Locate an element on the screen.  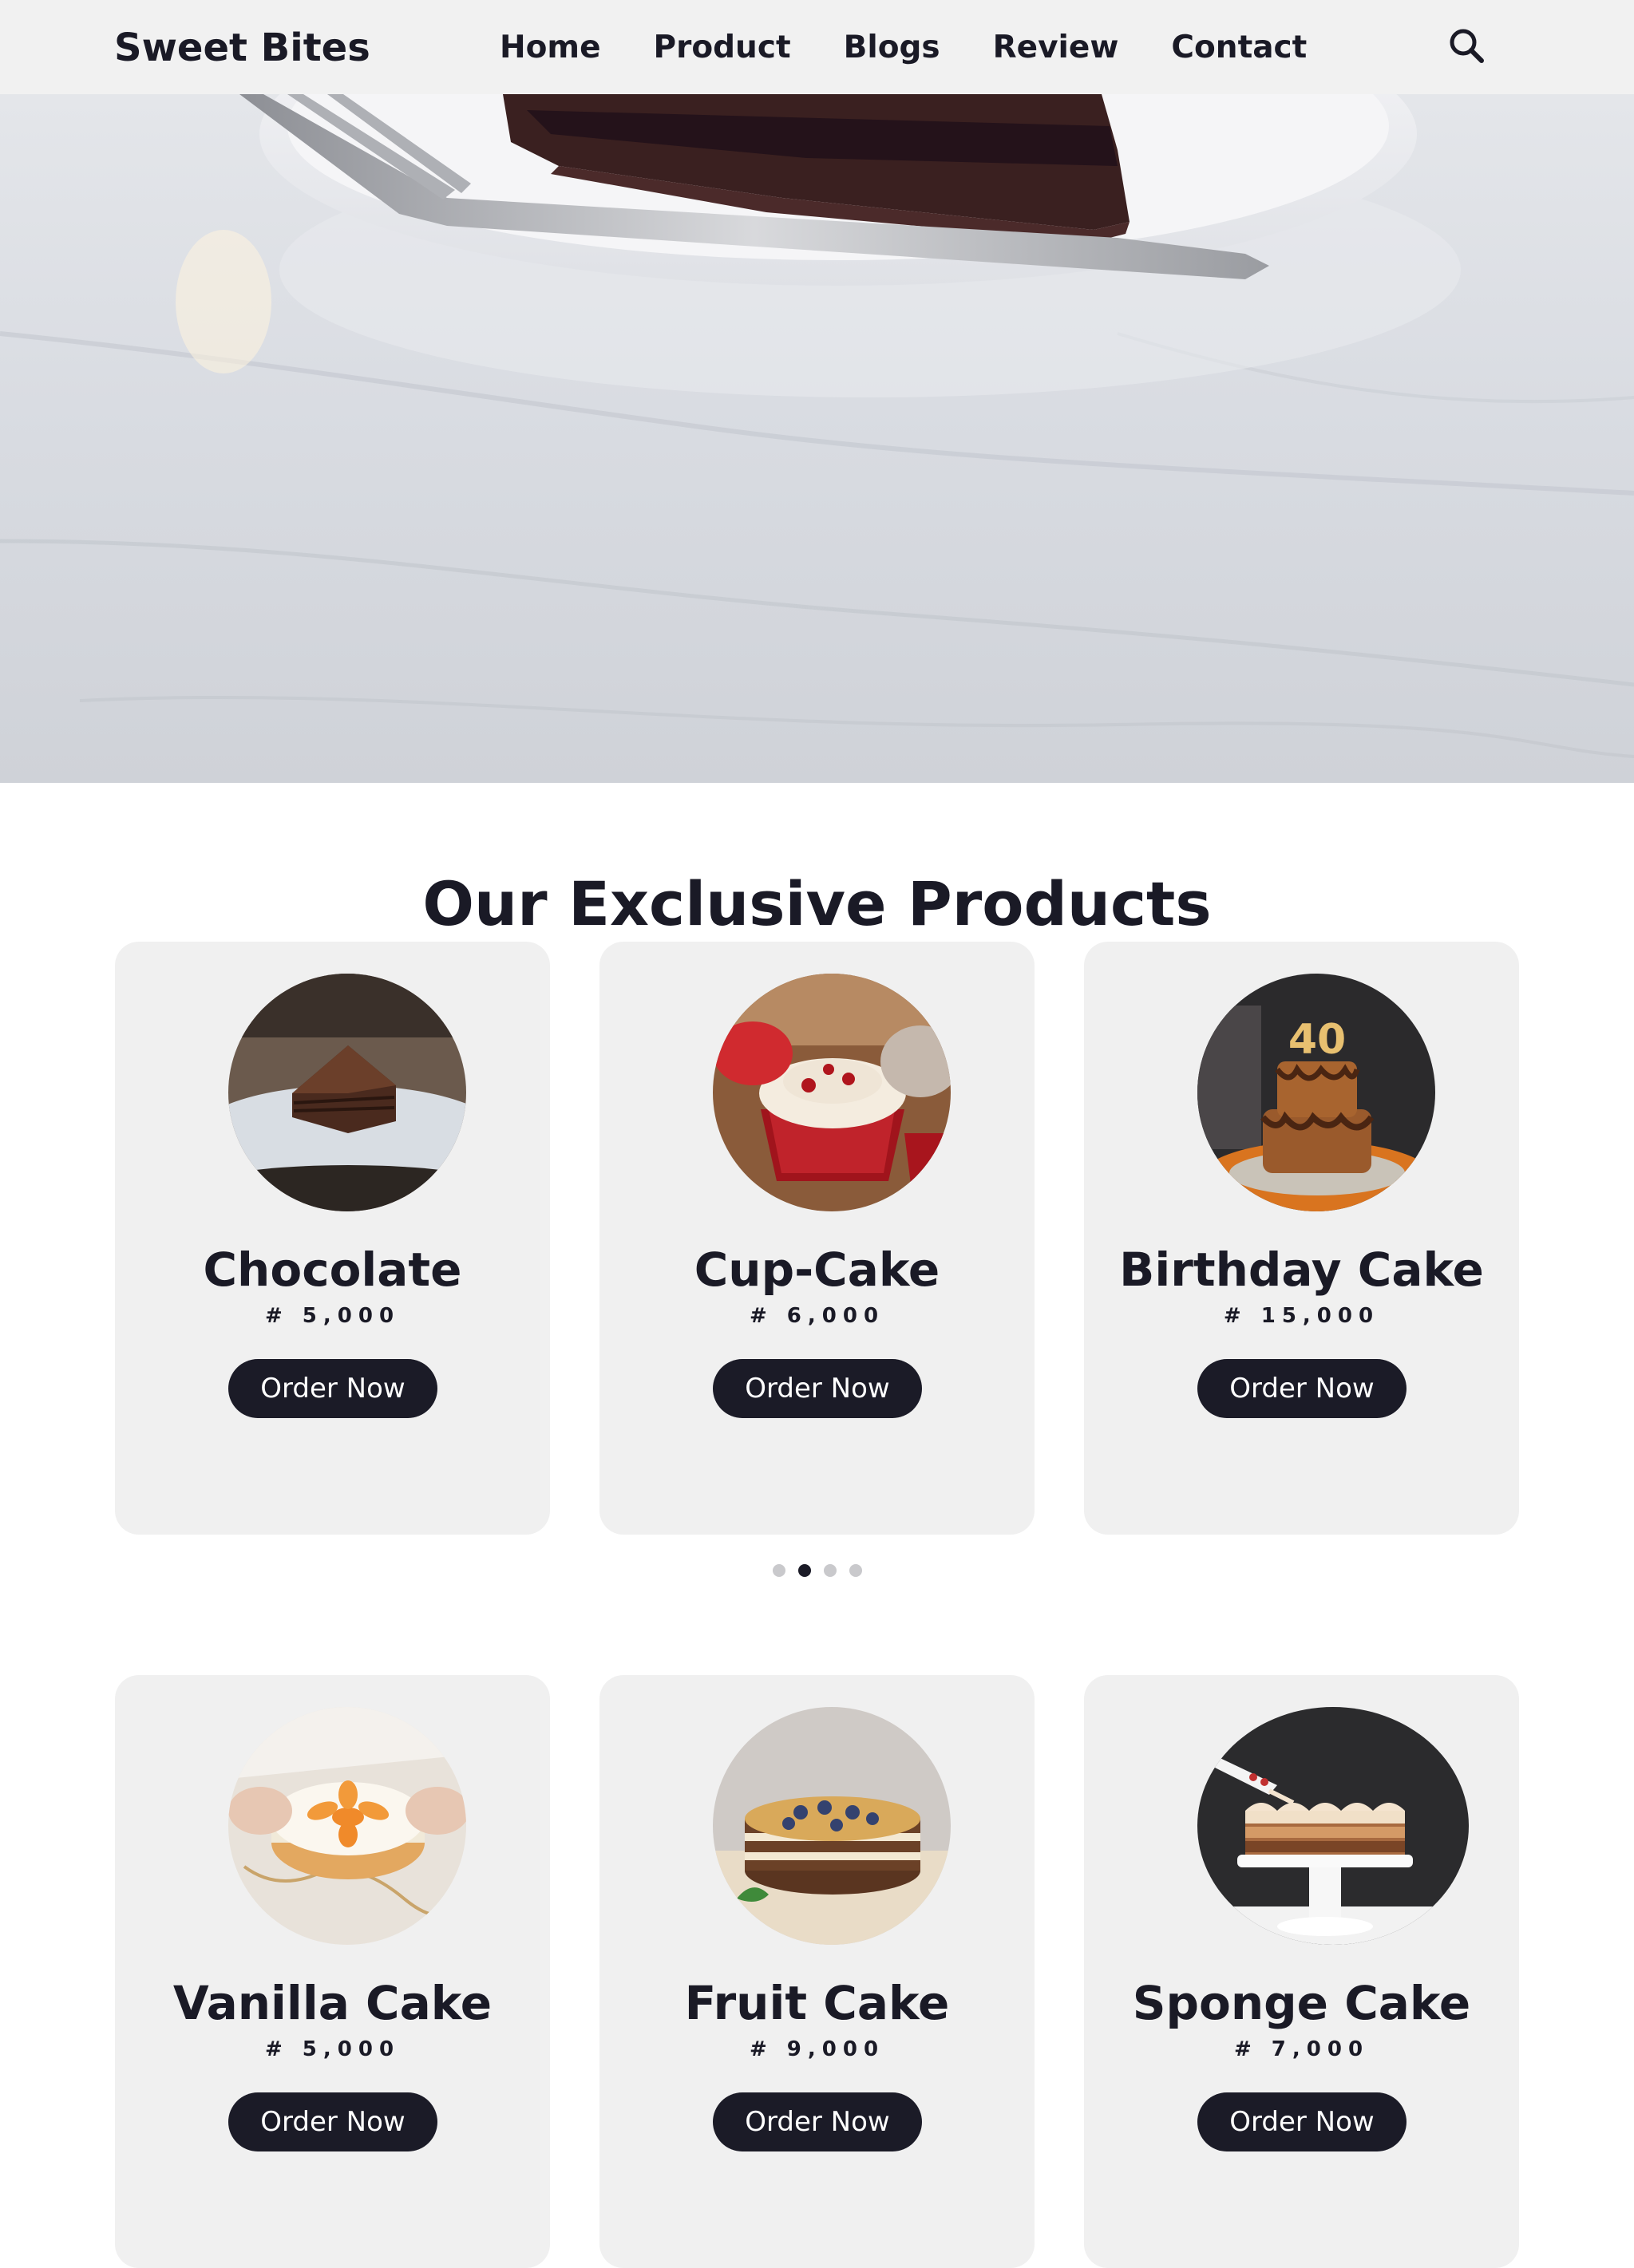
nav-link-review: Review is located at coordinates (1056, 48).